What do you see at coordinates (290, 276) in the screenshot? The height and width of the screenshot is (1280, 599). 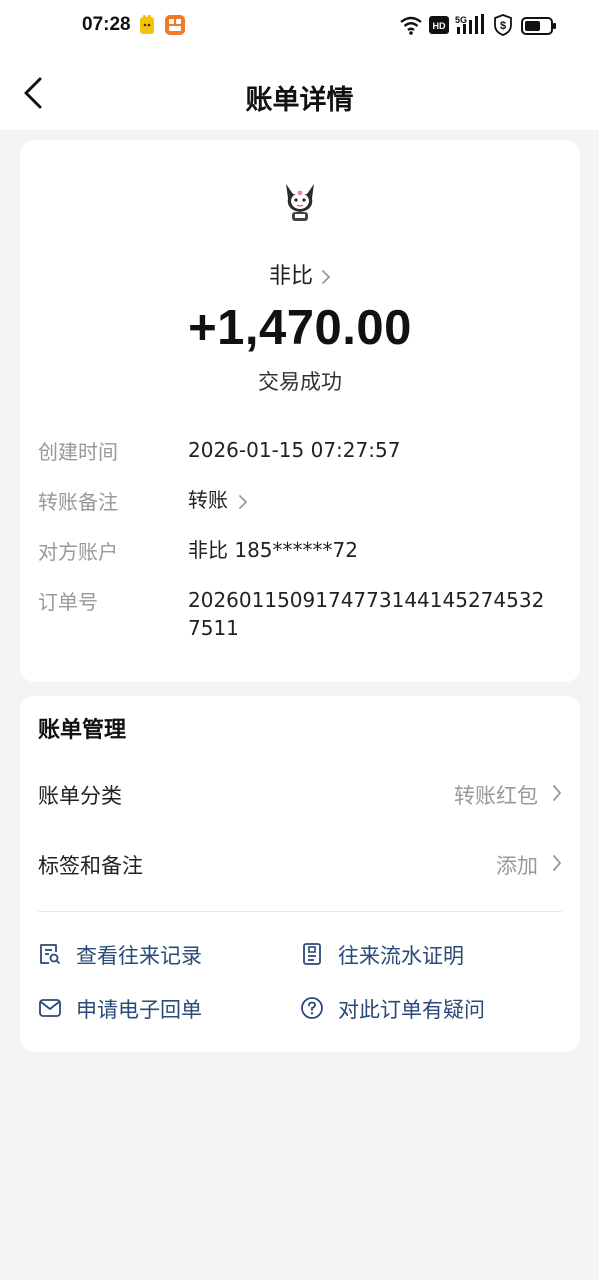 I see `payer-label: 非比` at bounding box center [290, 276].